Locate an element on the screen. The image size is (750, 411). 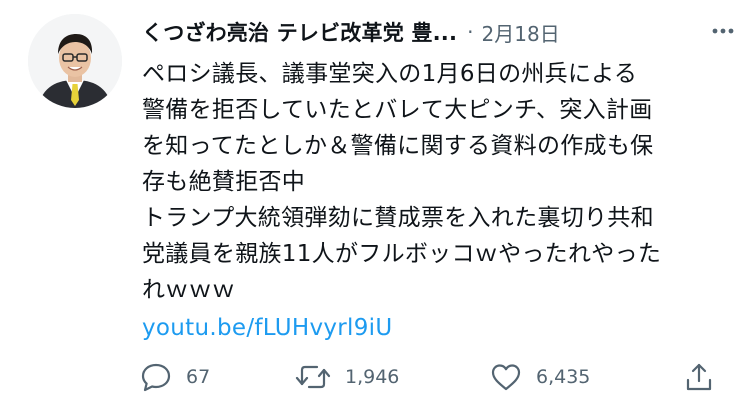
tweet-date: 2月18日 is located at coordinates (521, 32).